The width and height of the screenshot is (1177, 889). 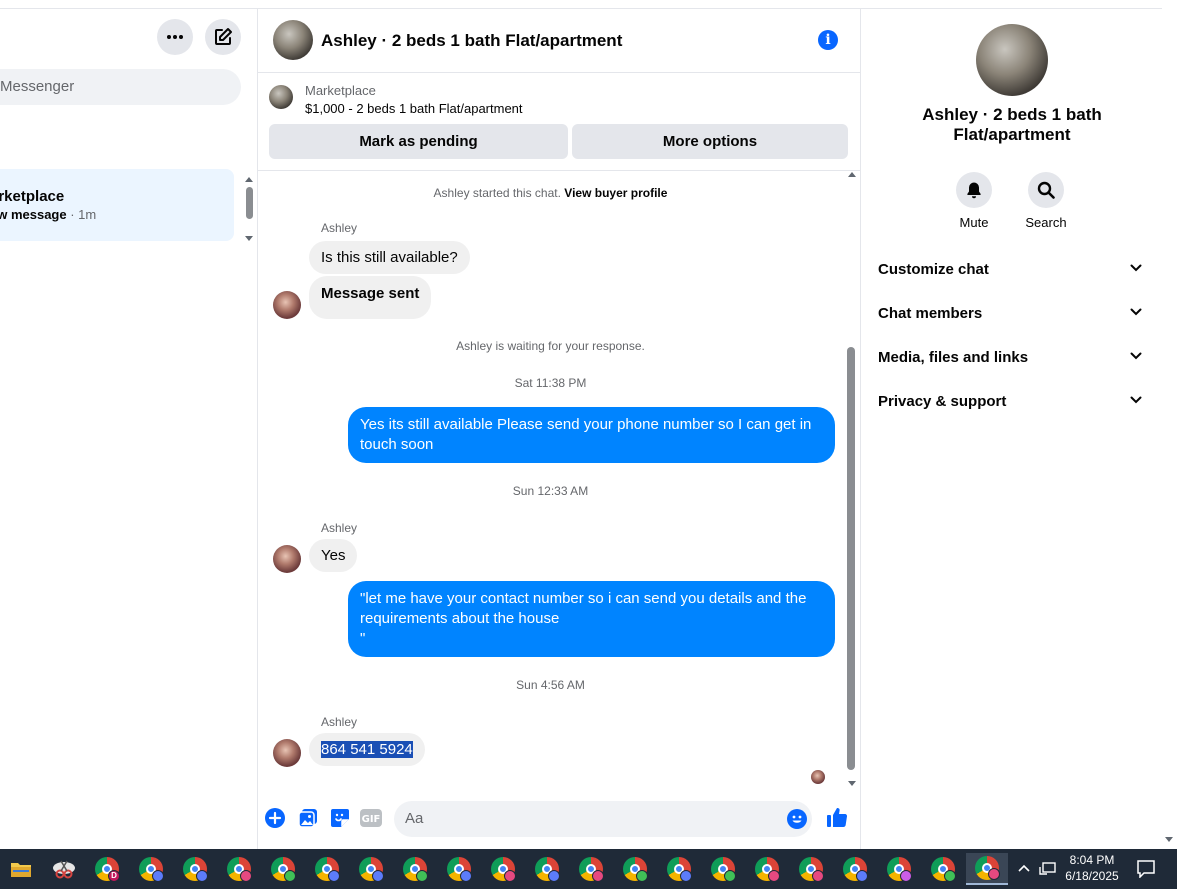 I want to click on clock-date: 6/18/2025, so click(x=1092, y=876).